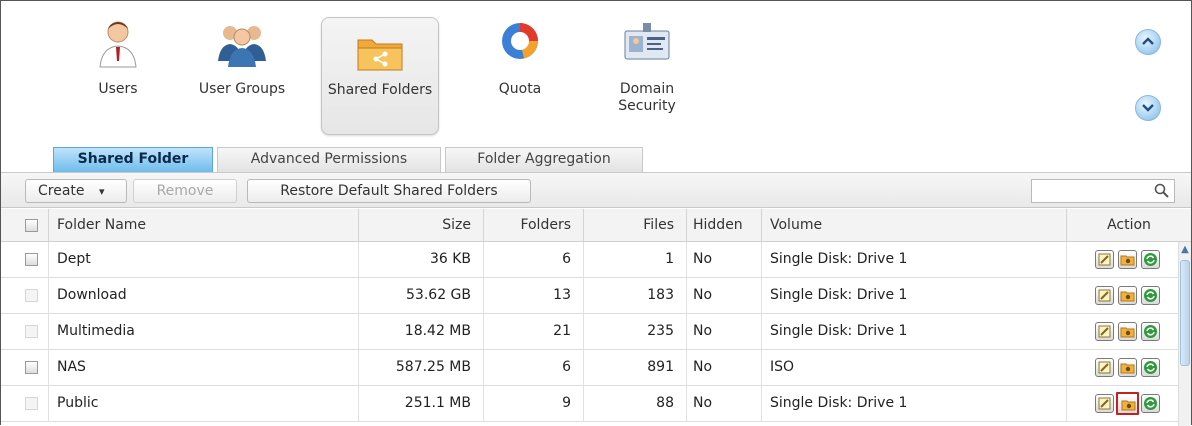 Image resolution: width=1192 pixels, height=426 pixels. Describe the element at coordinates (204, 367) in the screenshot. I see `cell-name: NAS` at that location.